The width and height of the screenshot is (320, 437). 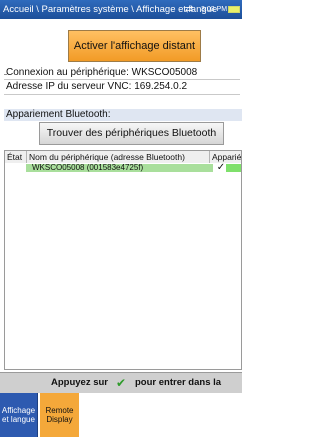 What do you see at coordinates (121, 383) in the screenshot?
I see `checkmark-icon: ✔` at bounding box center [121, 383].